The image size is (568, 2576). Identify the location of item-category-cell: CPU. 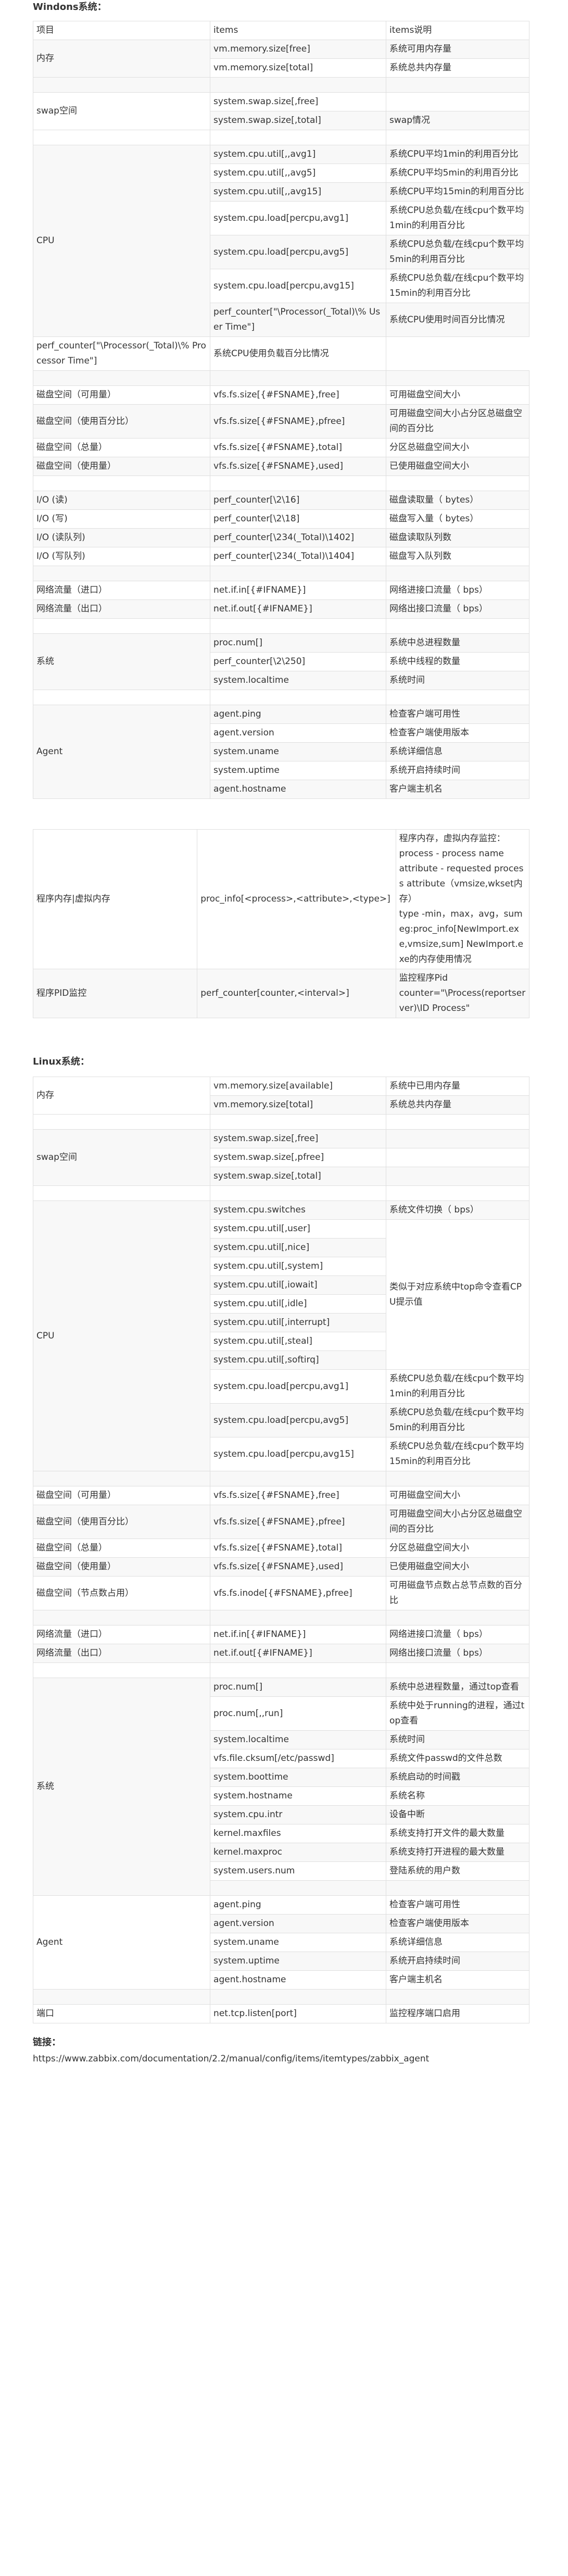
(121, 241).